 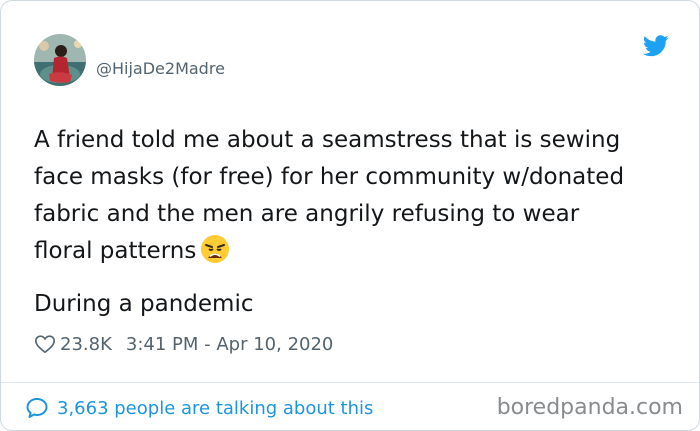 What do you see at coordinates (144, 304) in the screenshot?
I see `tweet-second-paragraph: During a pandemic` at bounding box center [144, 304].